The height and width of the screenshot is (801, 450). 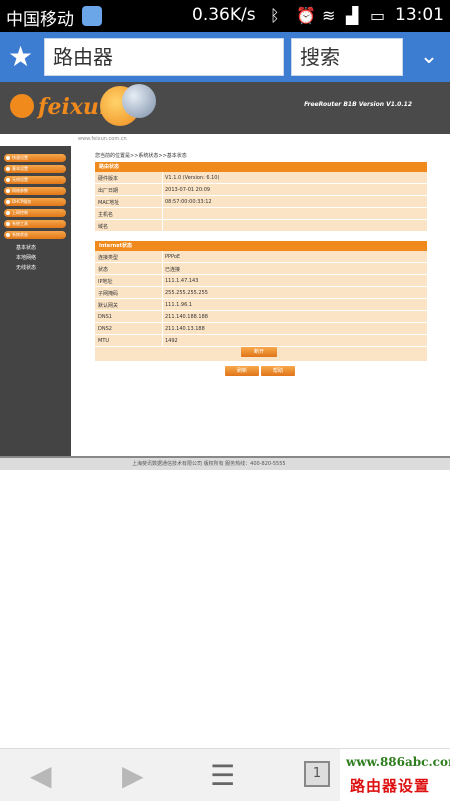 What do you see at coordinates (20, 57) in the screenshot?
I see `bookmark-star-icon: ★` at bounding box center [20, 57].